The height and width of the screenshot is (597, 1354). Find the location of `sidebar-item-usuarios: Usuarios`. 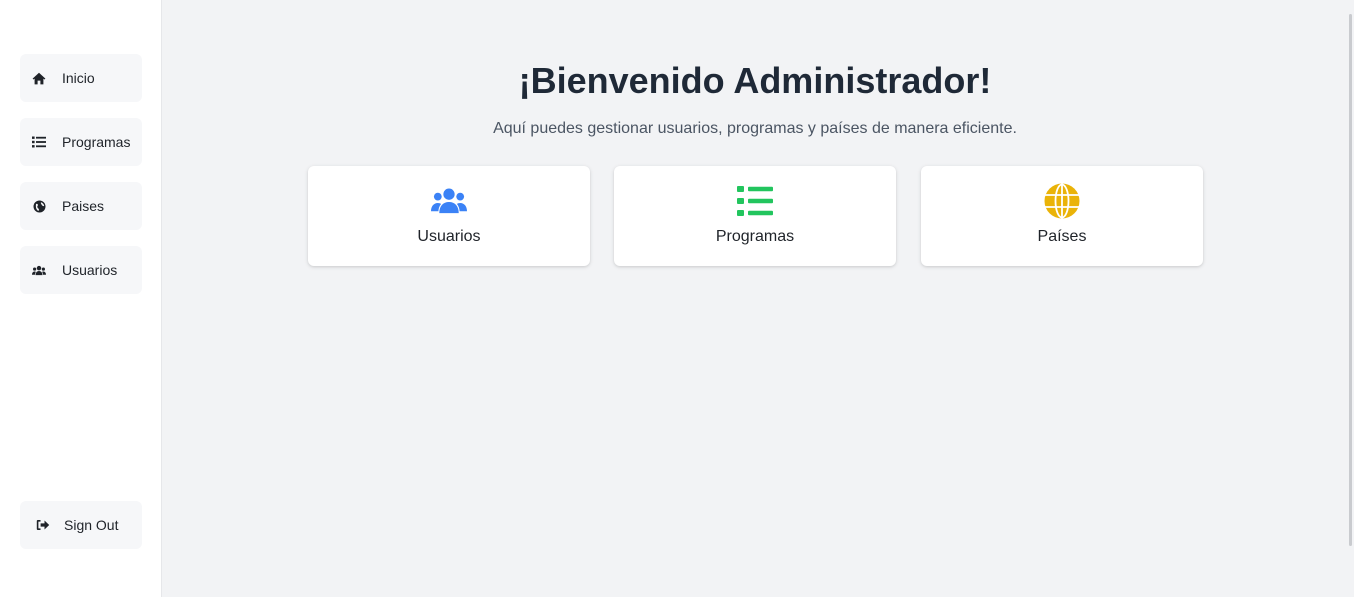

sidebar-item-usuarios: Usuarios is located at coordinates (81, 270).